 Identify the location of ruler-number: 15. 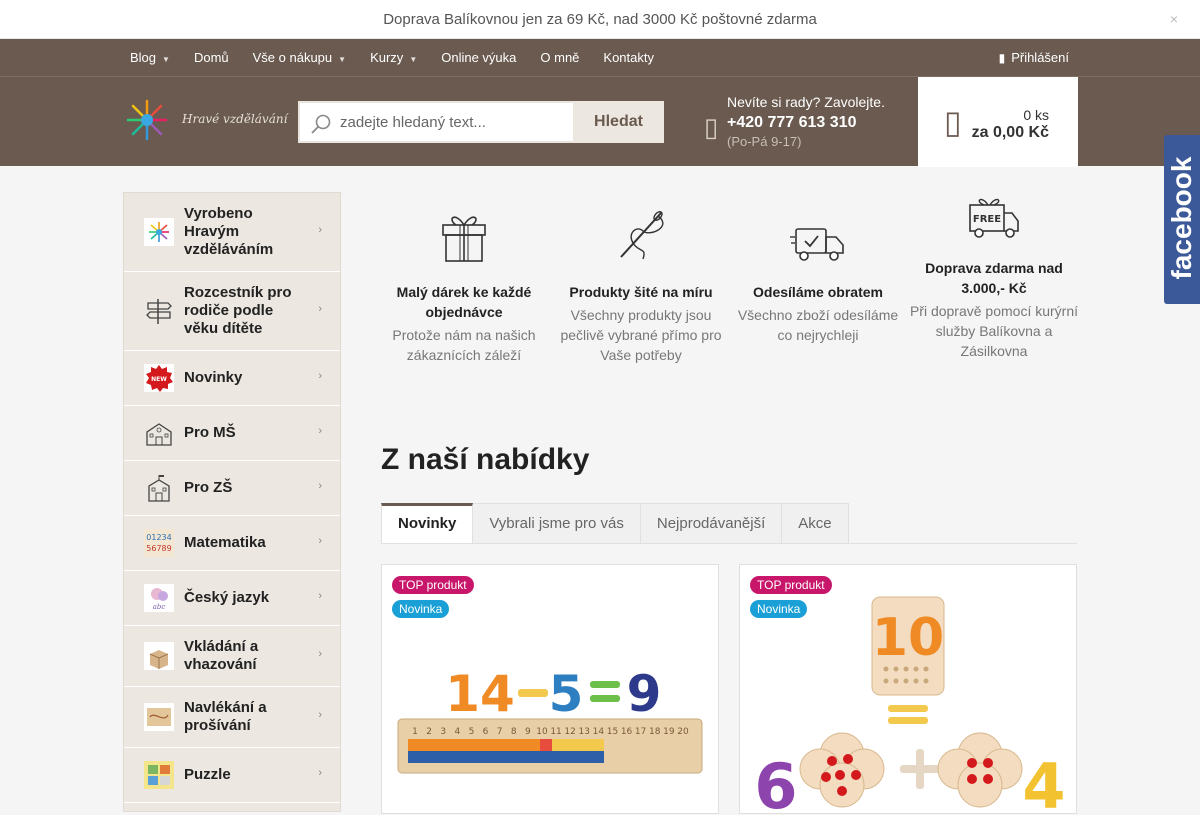
(612, 732).